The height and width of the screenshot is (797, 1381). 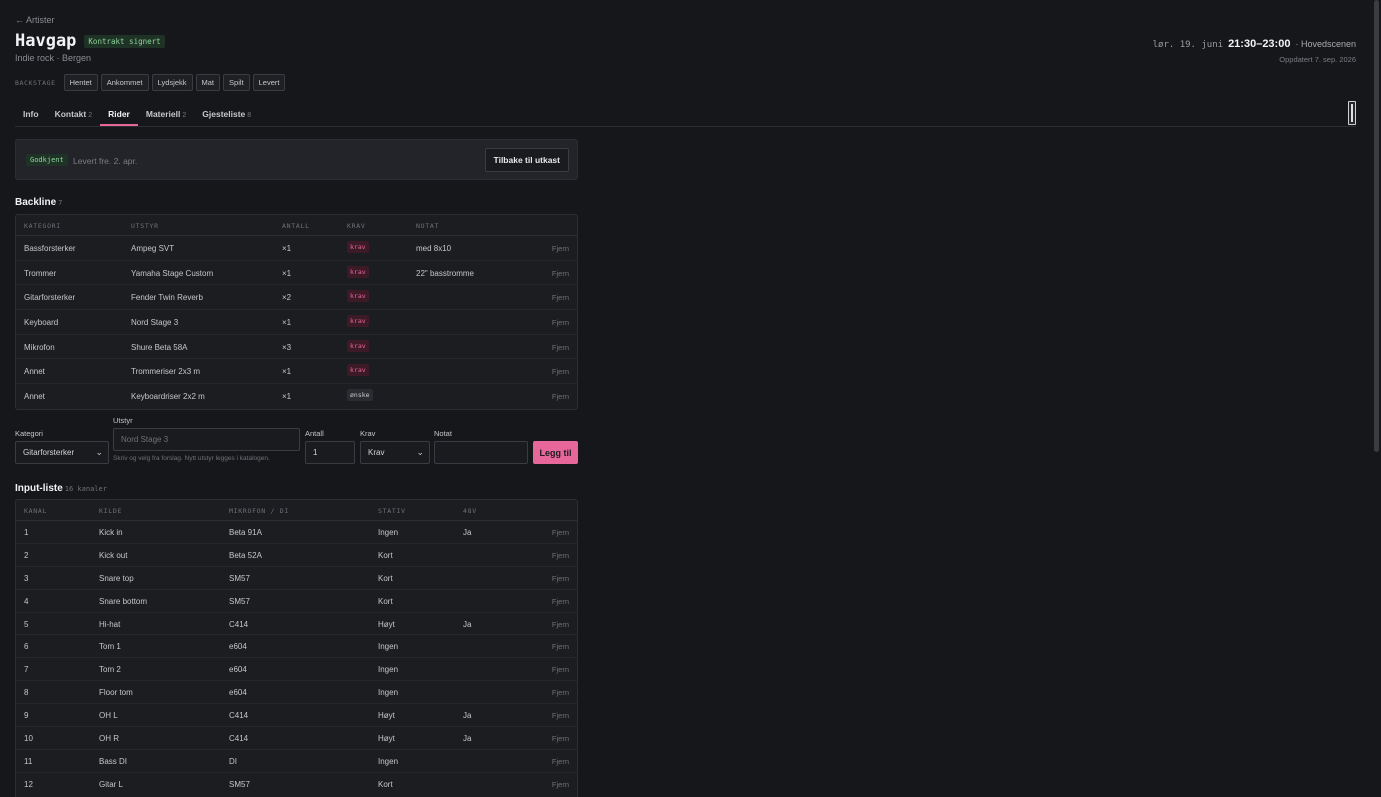 What do you see at coordinates (26, 624) in the screenshot?
I see `kanal-cell: 5` at bounding box center [26, 624].